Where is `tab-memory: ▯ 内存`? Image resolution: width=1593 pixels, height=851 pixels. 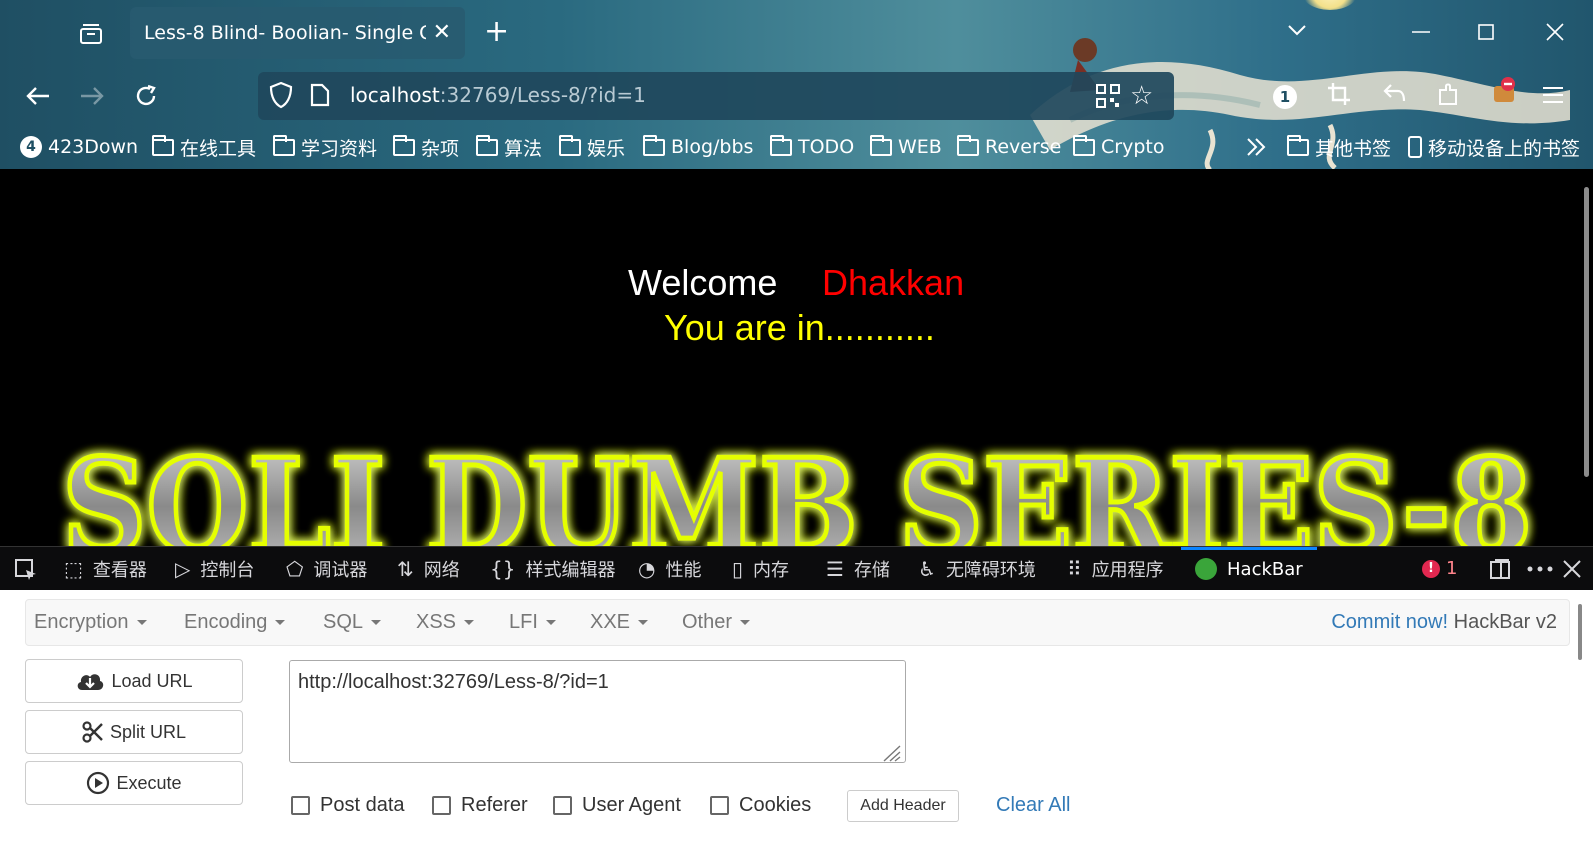
tab-memory: ▯ 内存 is located at coordinates (760, 569).